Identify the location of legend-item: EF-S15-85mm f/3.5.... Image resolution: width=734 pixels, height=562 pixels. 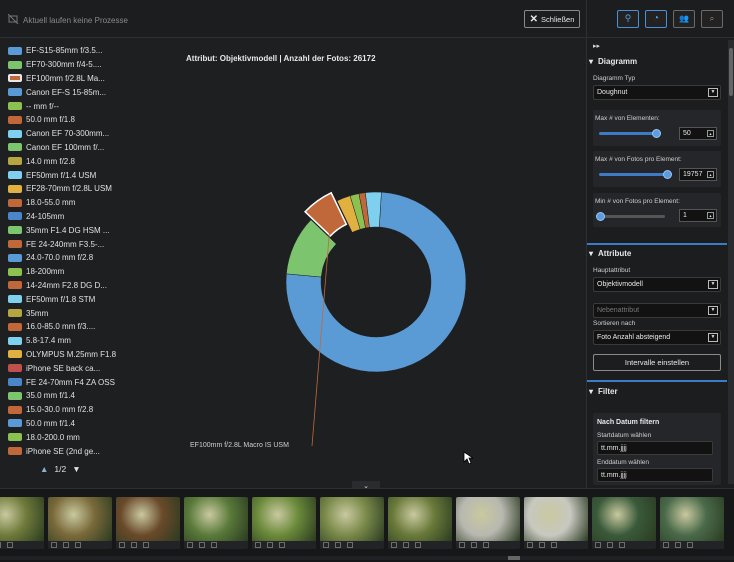
(93, 51).